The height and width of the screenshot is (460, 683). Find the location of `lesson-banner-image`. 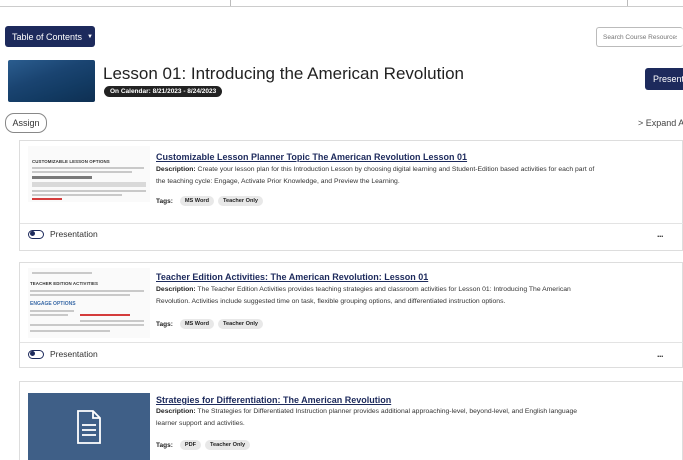

lesson-banner-image is located at coordinates (51, 81).